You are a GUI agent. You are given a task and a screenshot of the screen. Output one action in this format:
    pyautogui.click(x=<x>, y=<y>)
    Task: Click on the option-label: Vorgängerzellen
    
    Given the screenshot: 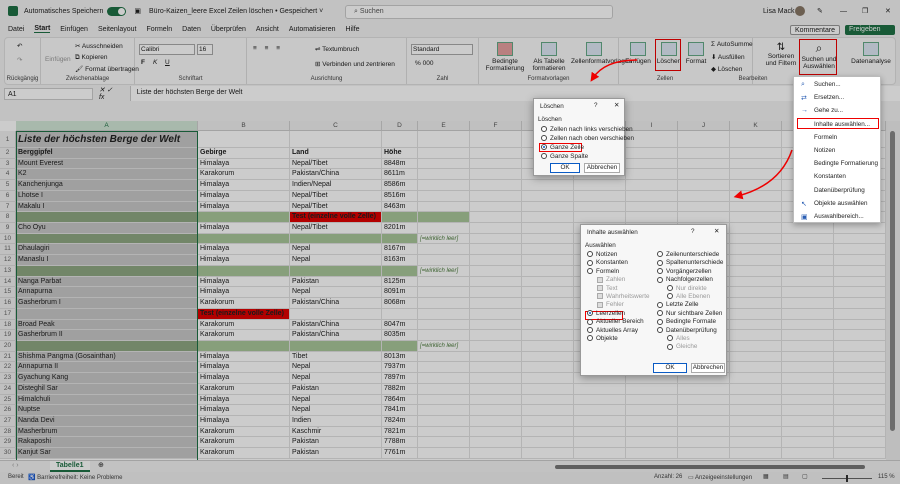 What is the action you would take?
    pyautogui.click(x=689, y=271)
    